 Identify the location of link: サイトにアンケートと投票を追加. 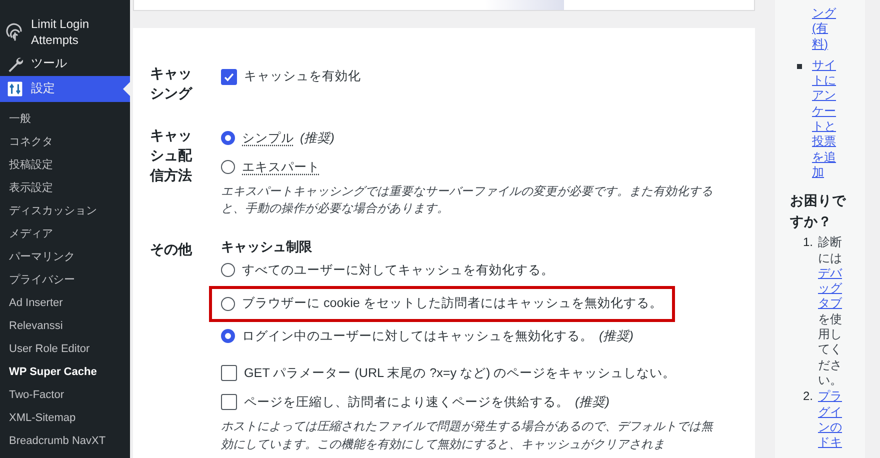
(824, 119).